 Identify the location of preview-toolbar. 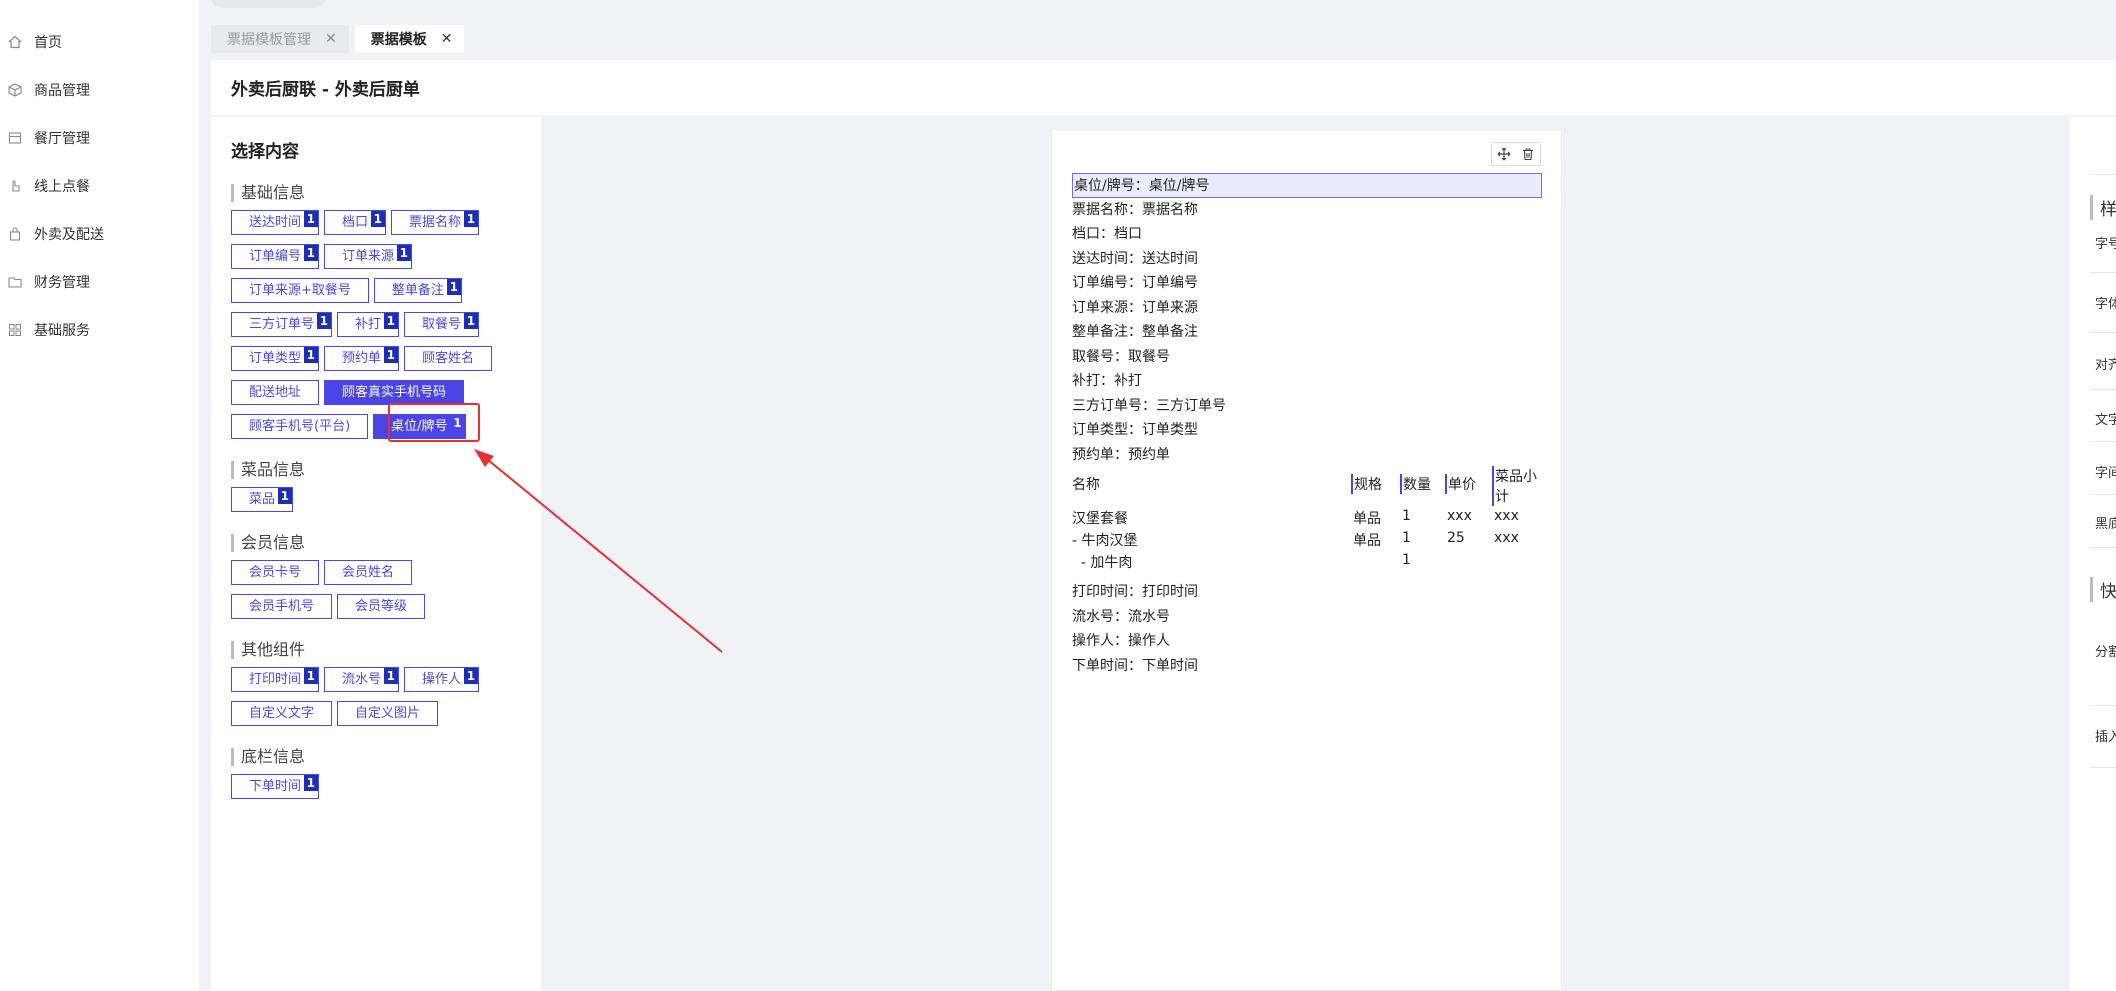
(1516, 154).